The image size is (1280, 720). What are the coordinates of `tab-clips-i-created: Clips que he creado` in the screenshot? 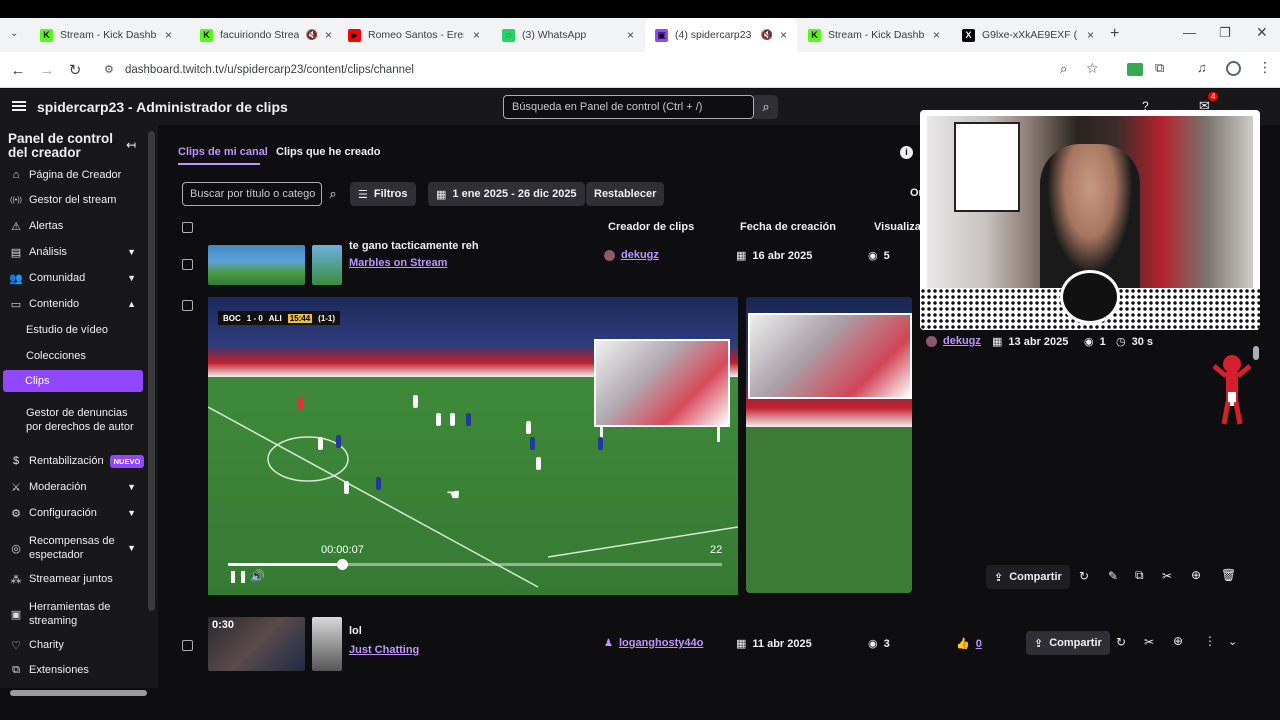 It's located at (328, 152).